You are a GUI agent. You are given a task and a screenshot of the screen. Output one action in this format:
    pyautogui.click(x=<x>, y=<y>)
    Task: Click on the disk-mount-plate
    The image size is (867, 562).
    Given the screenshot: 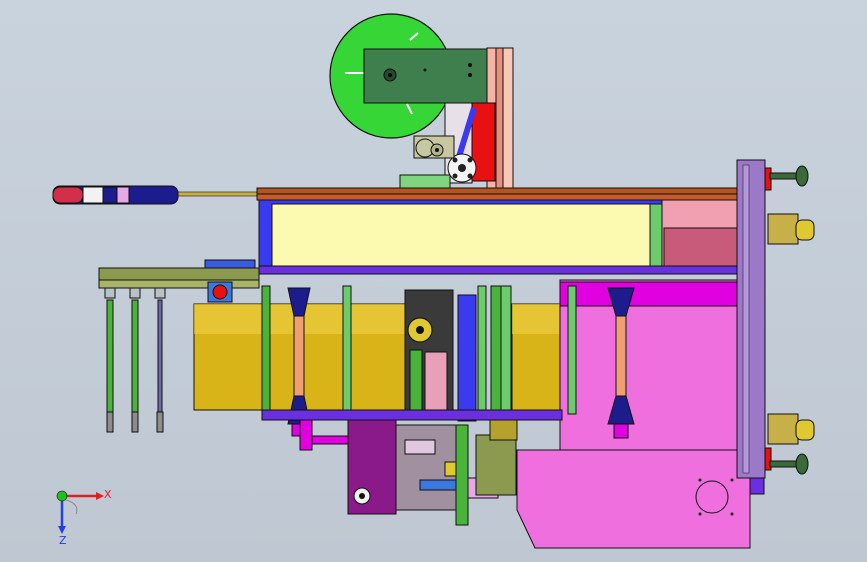 What is the action you would take?
    pyautogui.click(x=426, y=76)
    